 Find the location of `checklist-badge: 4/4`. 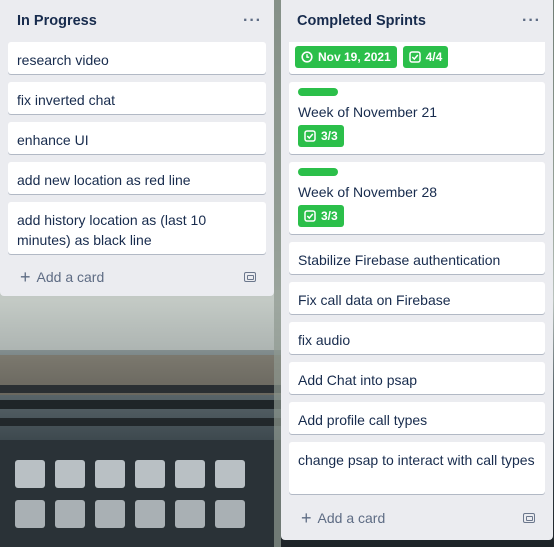

checklist-badge: 4/4 is located at coordinates (425, 57).